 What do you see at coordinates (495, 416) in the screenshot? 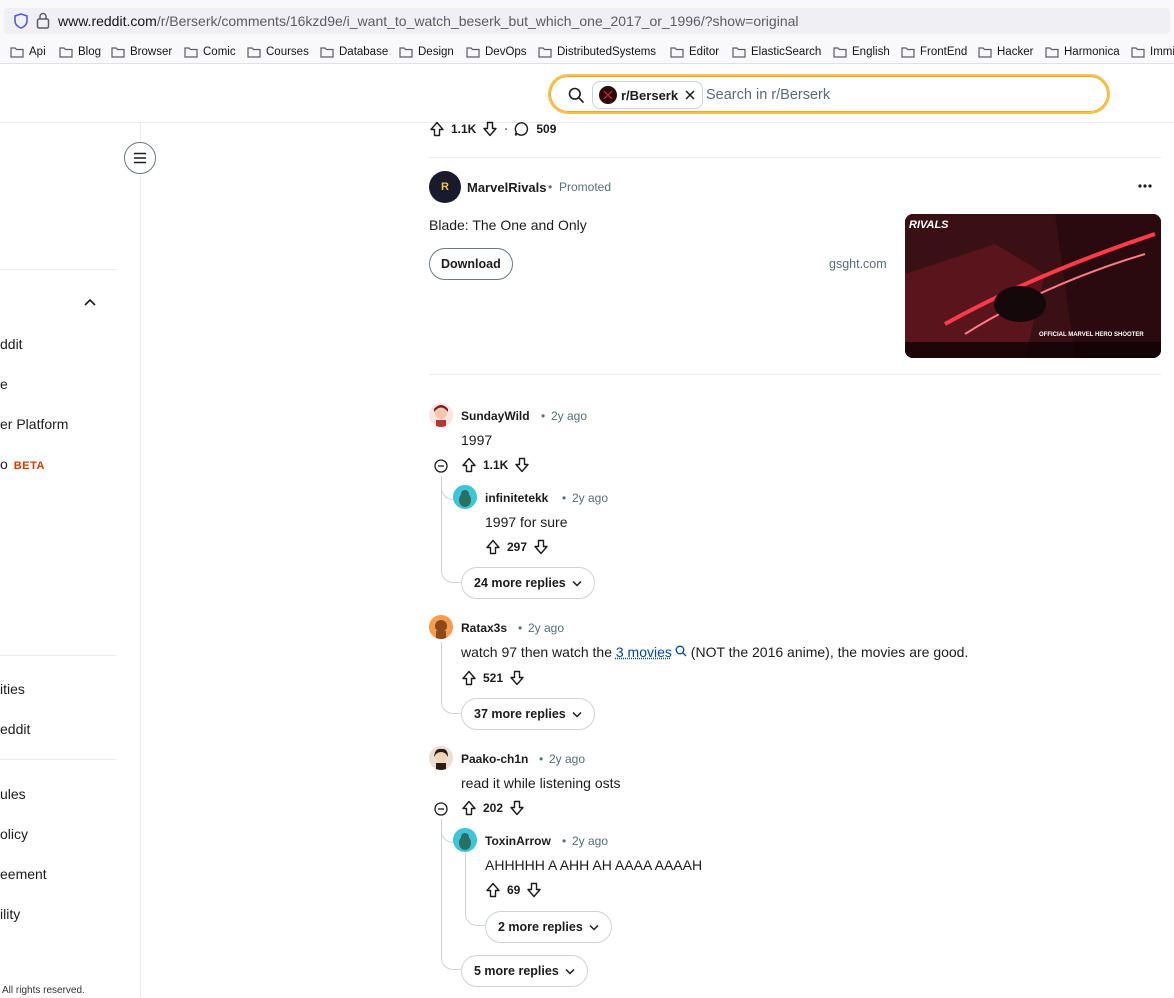
I see `comment-author: SundayWild` at bounding box center [495, 416].